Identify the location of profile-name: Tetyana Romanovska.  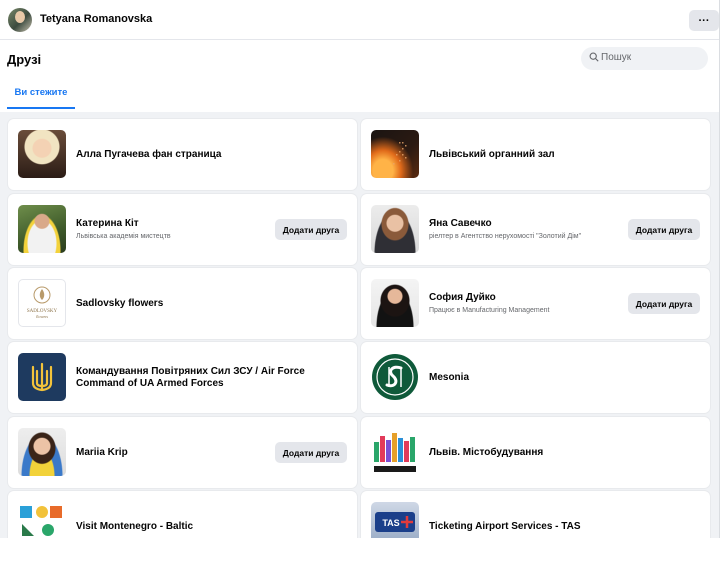
(96, 19).